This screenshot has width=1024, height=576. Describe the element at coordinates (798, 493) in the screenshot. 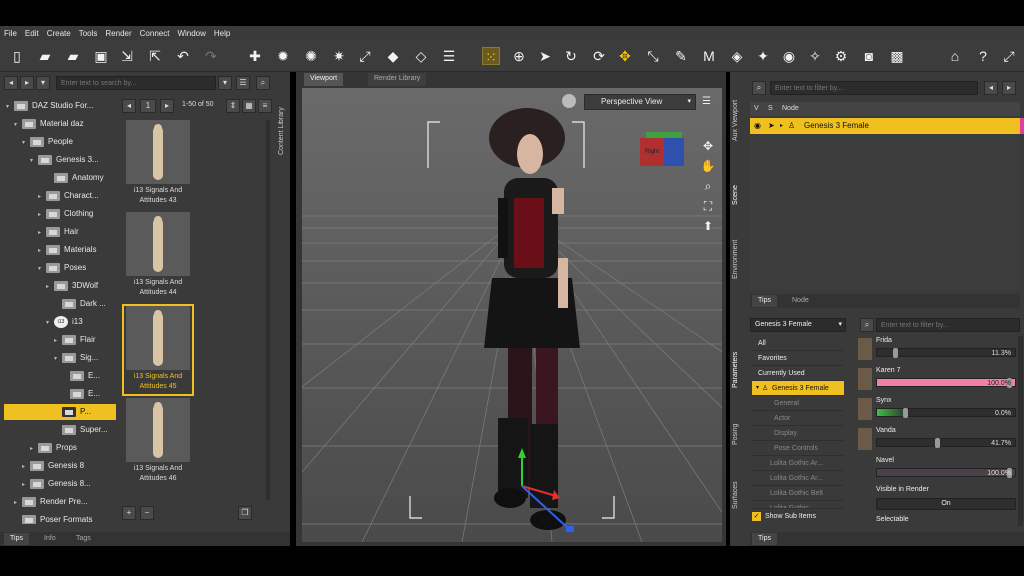

I see `param-group-item: Lolita Gothic Belt` at that location.